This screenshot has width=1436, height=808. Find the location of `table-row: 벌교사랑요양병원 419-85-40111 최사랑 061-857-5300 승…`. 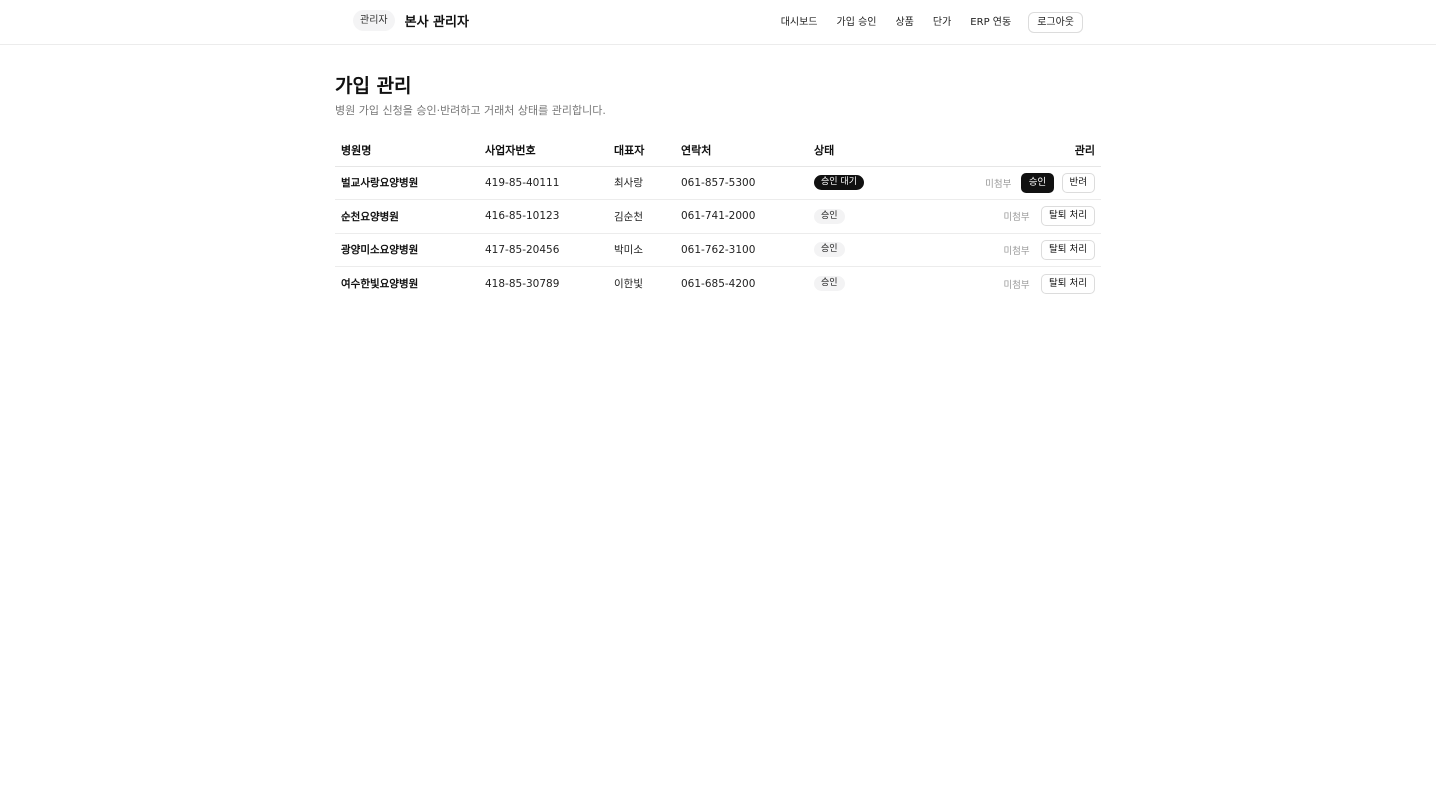

table-row: 벌교사랑요양병원 419-85-40111 최사랑 061-857-5300 승… is located at coordinates (718, 183).